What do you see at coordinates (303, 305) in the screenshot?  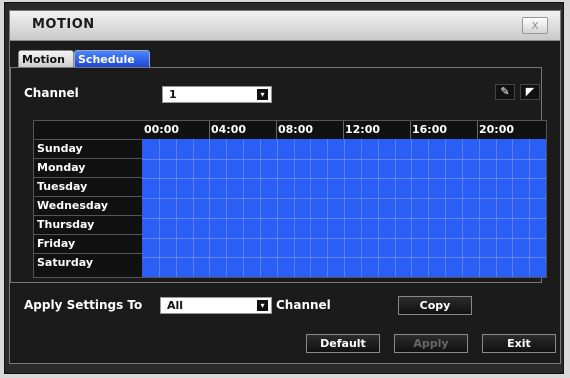 I see `channel-suffix-label: Channel` at bounding box center [303, 305].